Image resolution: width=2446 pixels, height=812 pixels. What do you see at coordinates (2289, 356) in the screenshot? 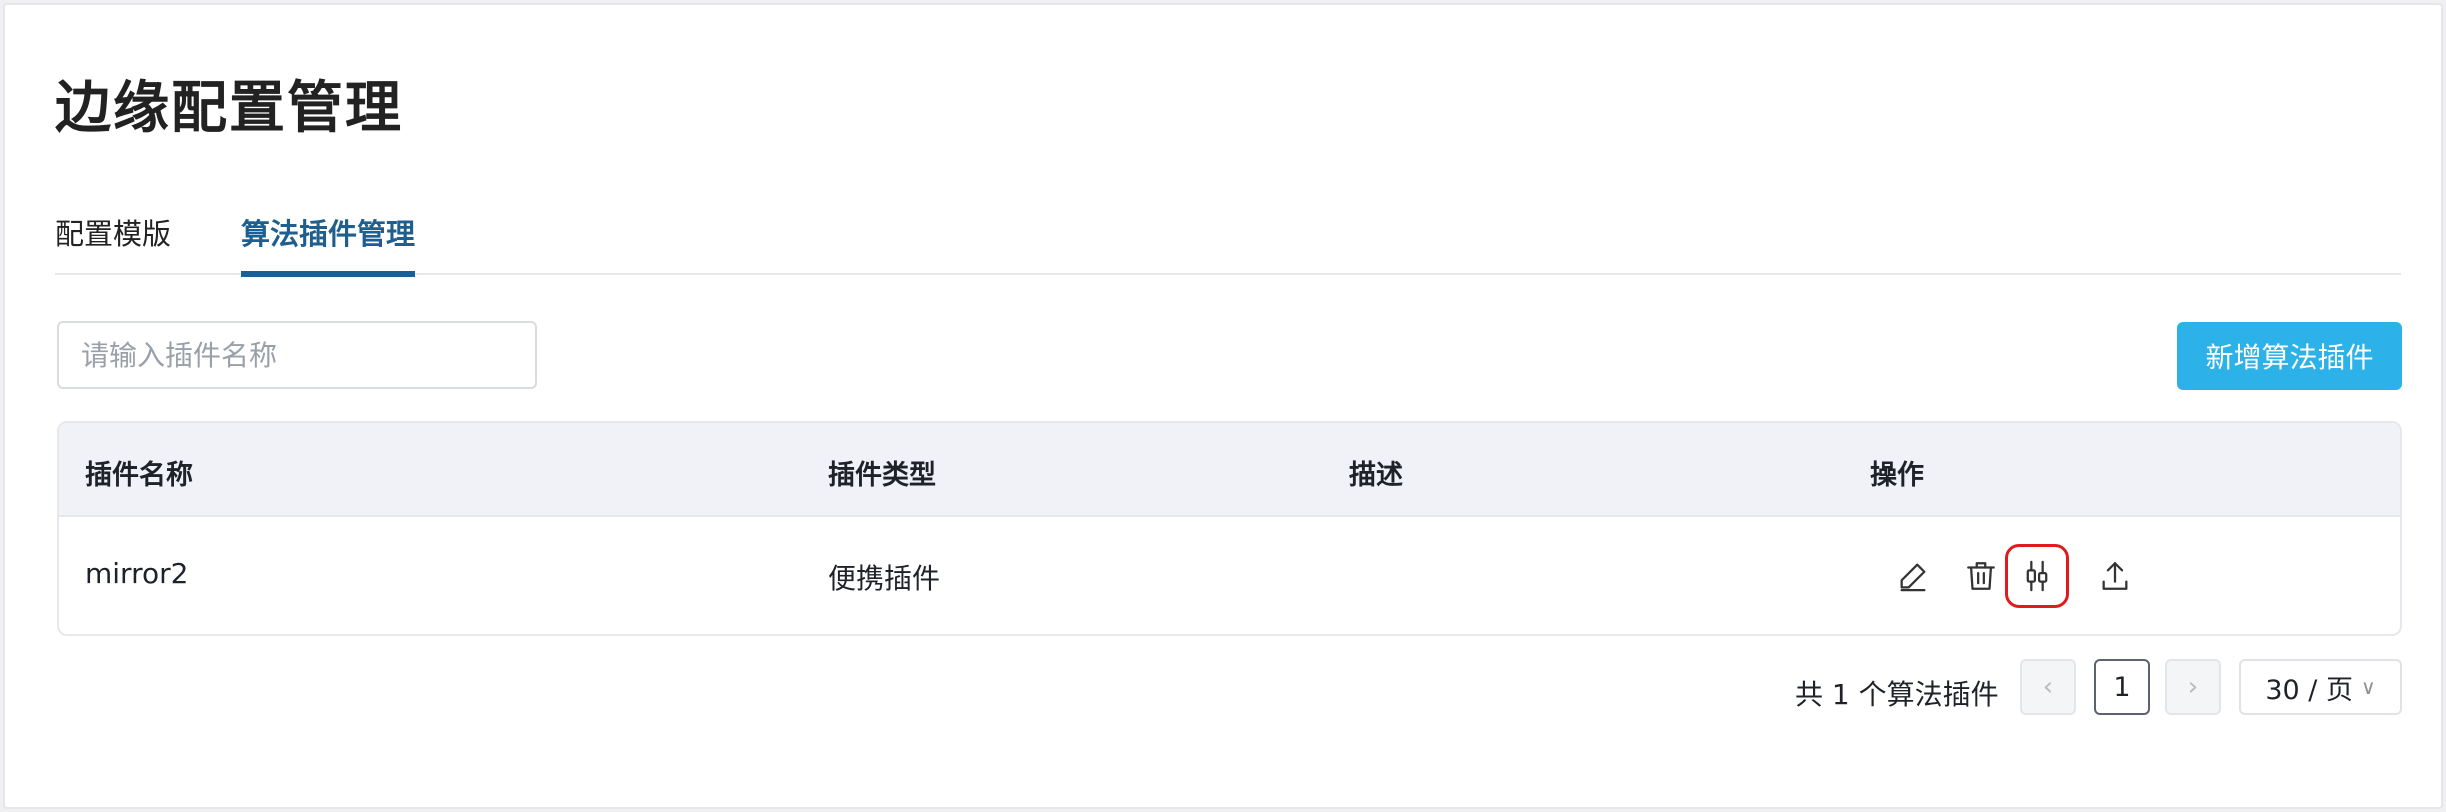
I see `add-plugin-button: 新增算法插件` at bounding box center [2289, 356].